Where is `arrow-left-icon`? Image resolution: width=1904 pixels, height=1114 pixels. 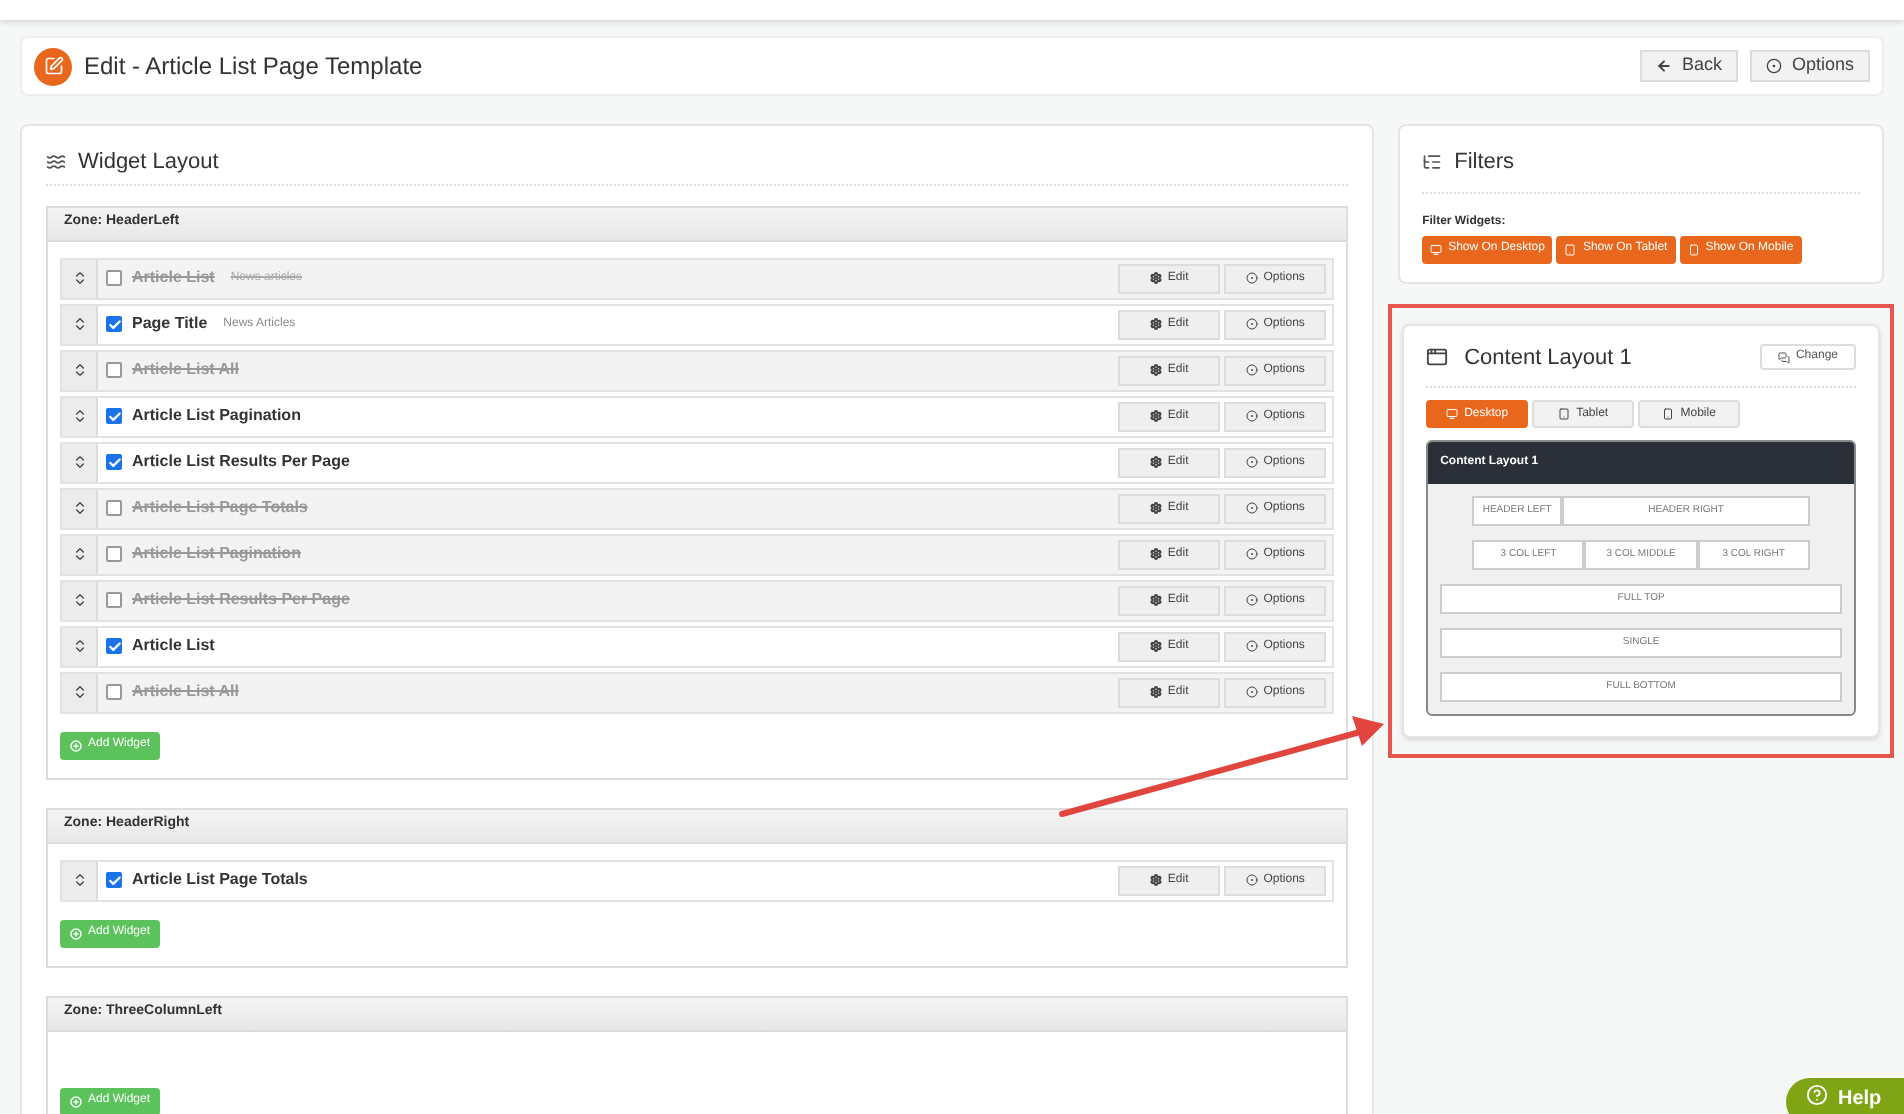
arrow-left-icon is located at coordinates (1663, 66).